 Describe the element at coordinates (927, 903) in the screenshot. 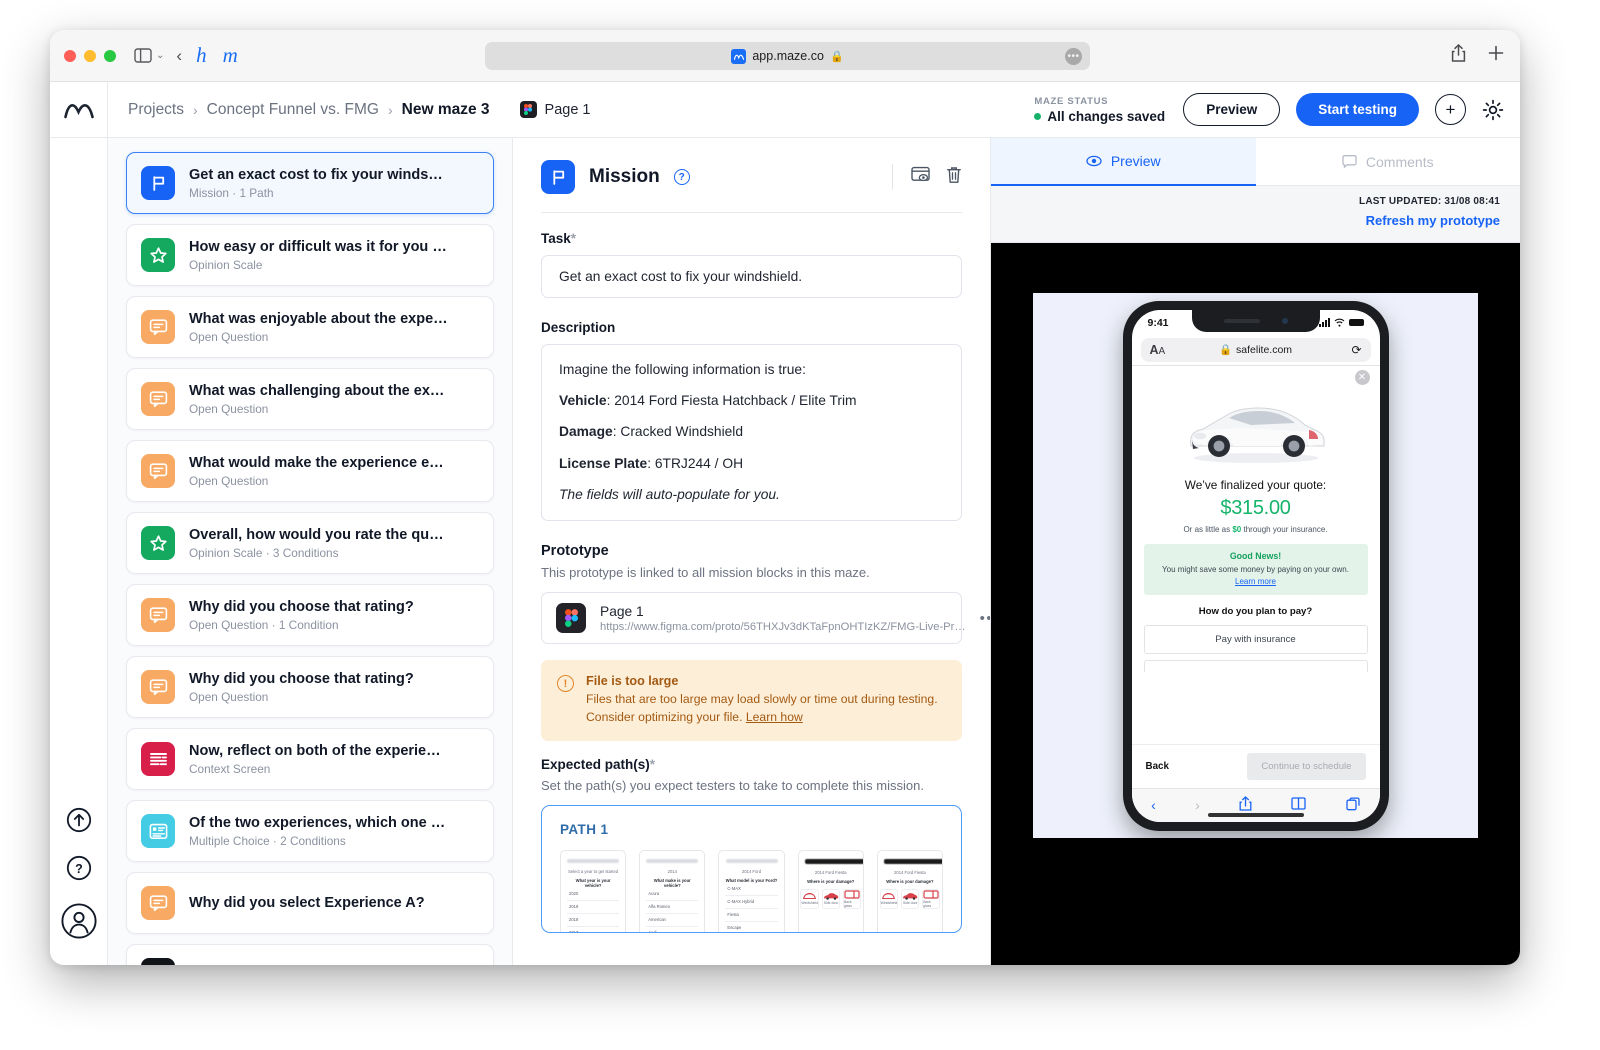

I see `thumb-damage-caption: Back glass` at that location.